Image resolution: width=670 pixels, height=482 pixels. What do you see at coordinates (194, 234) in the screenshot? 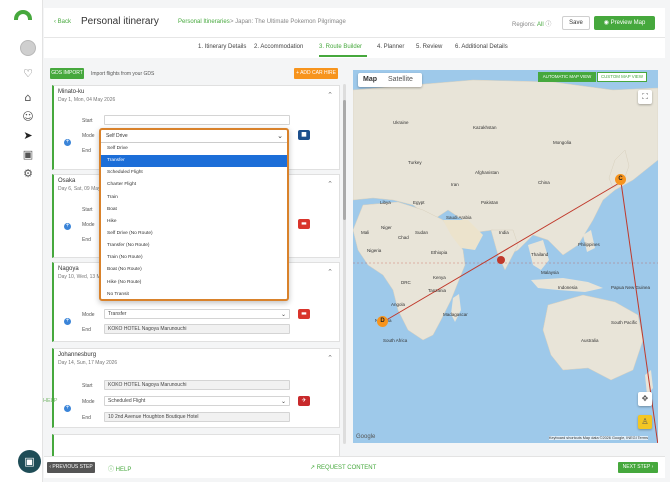
I see `dropdown-option-self-drive-no-route: Self Drive (No Route)` at bounding box center [194, 234].